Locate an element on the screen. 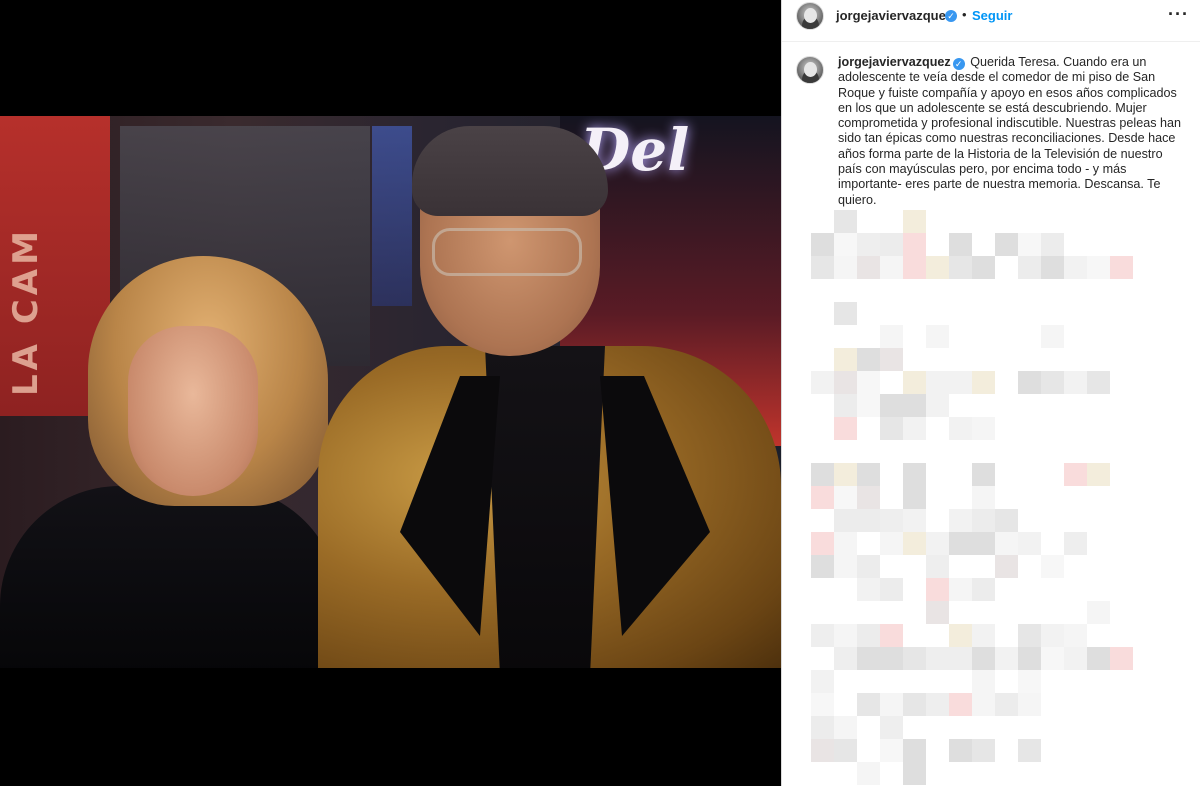 Image resolution: width=1200 pixels, height=786 pixels. woman-face is located at coordinates (193, 411).